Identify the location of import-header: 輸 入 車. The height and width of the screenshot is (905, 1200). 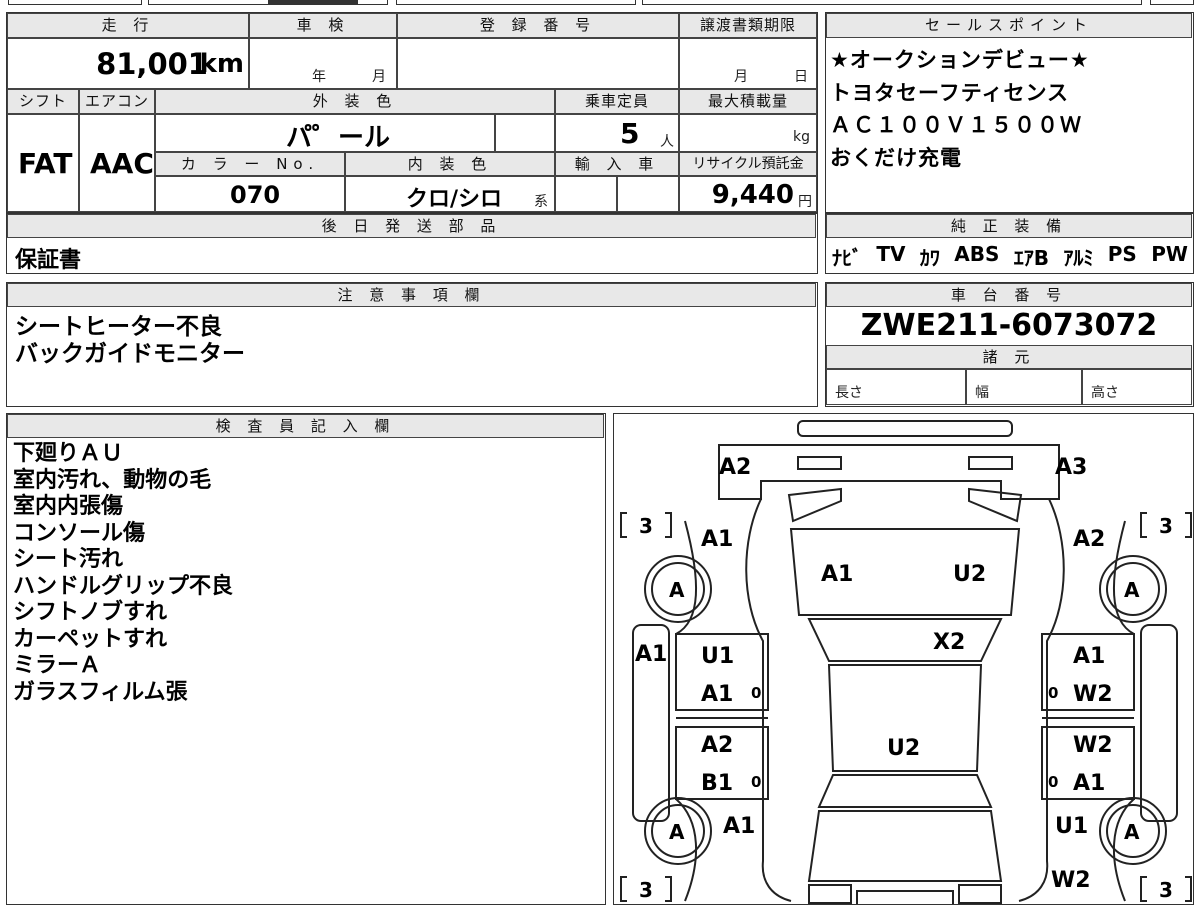
(617, 164).